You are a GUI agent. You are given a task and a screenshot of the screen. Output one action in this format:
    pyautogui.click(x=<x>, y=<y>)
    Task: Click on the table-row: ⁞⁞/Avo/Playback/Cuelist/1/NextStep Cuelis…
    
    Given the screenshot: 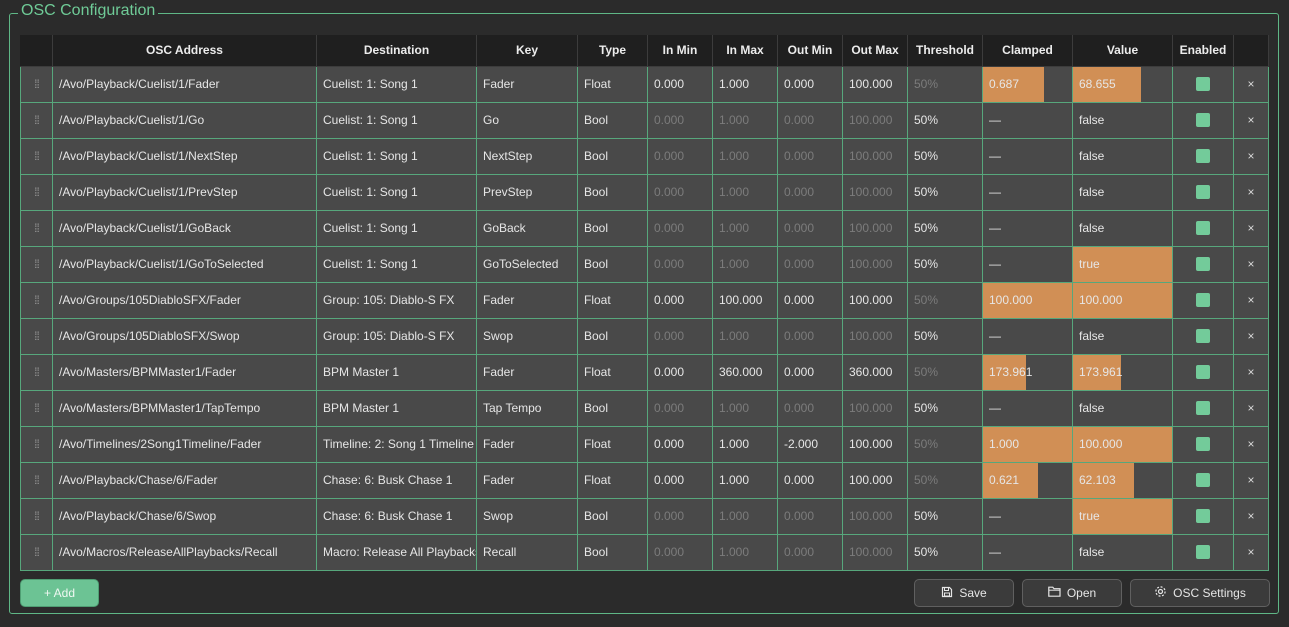 What is the action you would take?
    pyautogui.click(x=644, y=156)
    